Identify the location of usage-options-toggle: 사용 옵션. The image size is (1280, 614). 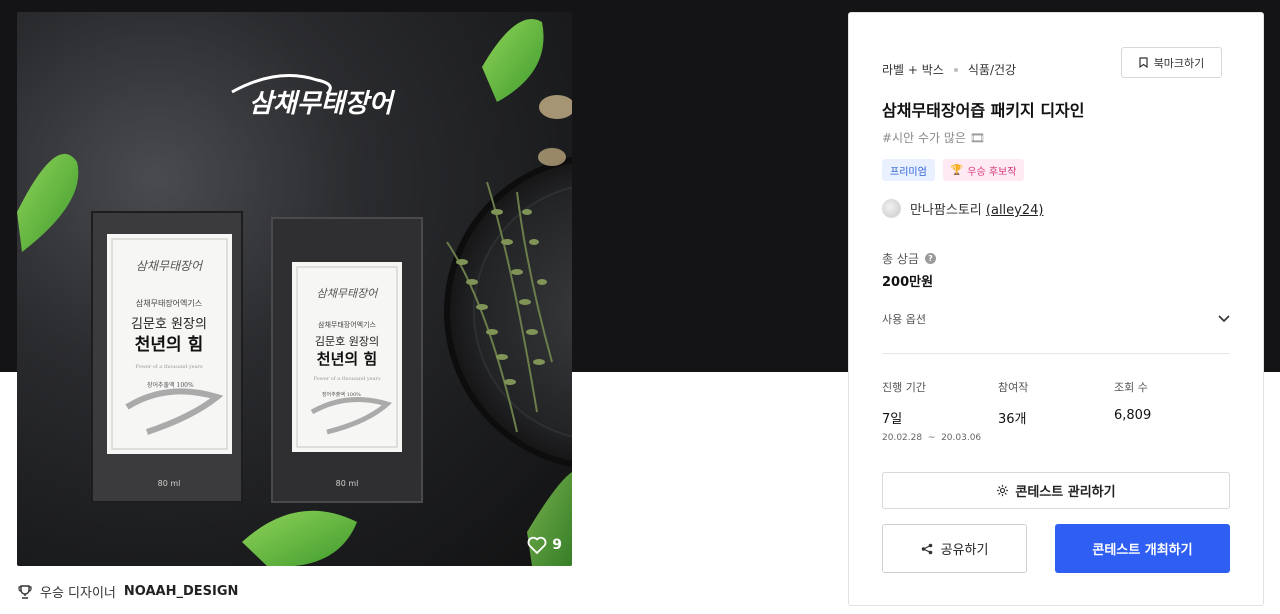
(1056, 319).